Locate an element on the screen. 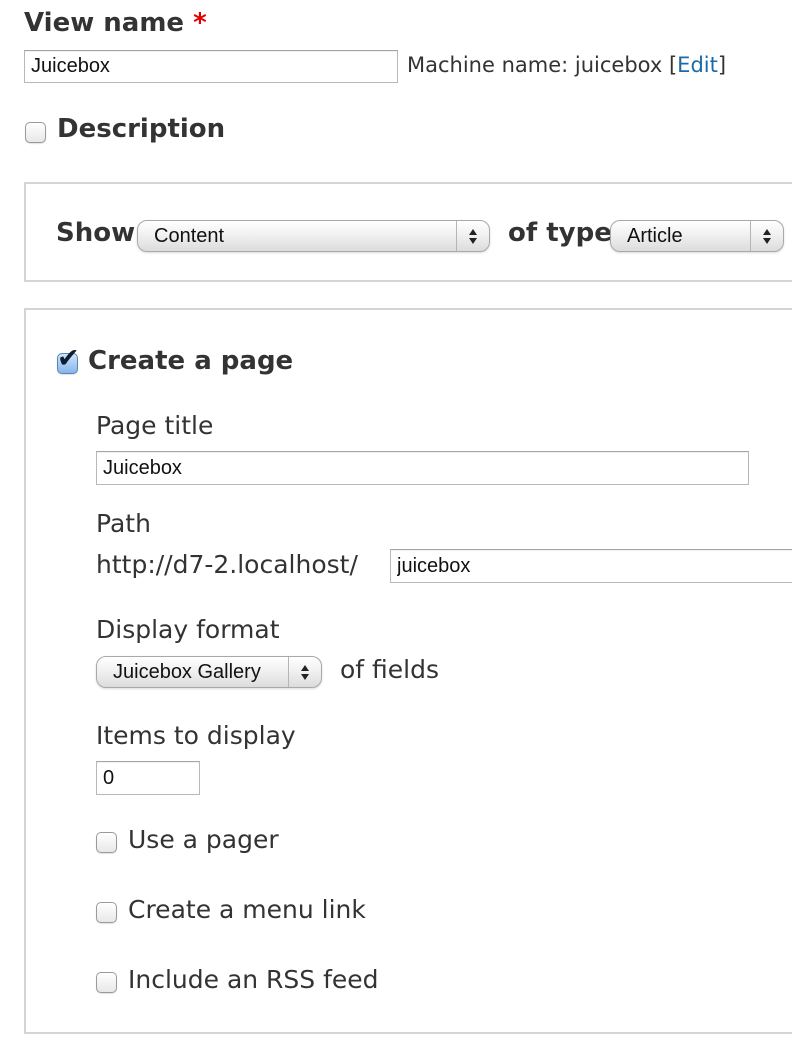 Image resolution: width=792 pixels, height=1044 pixels. show-content-select: Content is located at coordinates (313, 236).